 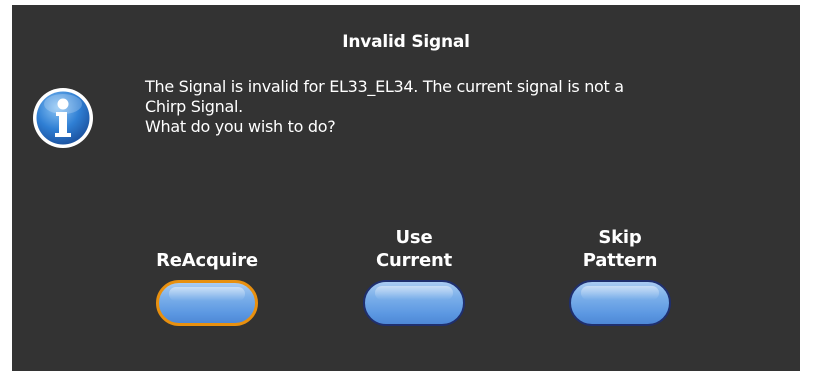 I want to click on message-line-2: Chirp Signal., so click(x=194, y=106).